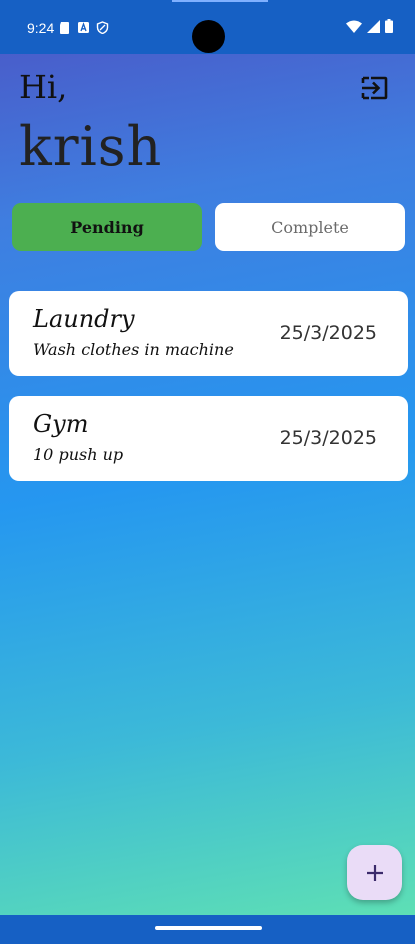 The image size is (415, 944). I want to click on top-accent, so click(220, 1).